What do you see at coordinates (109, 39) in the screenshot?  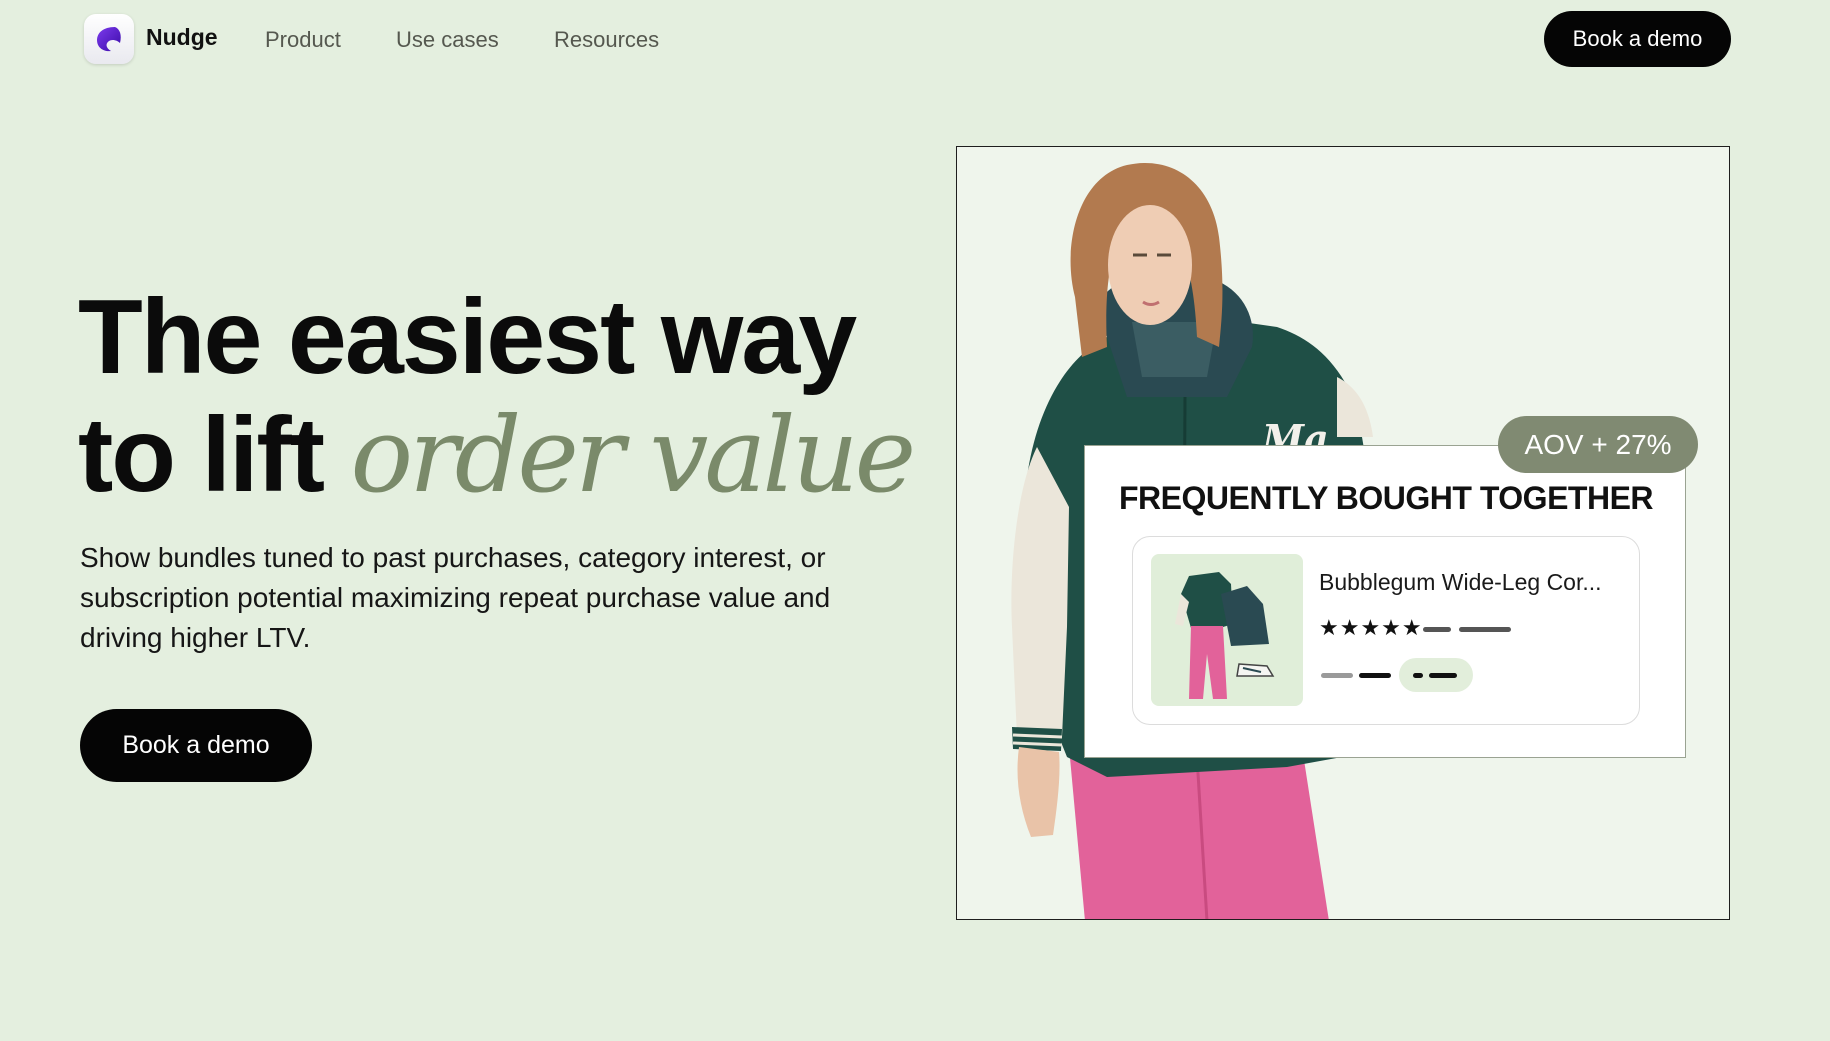 I see `nudge-logo-icon` at bounding box center [109, 39].